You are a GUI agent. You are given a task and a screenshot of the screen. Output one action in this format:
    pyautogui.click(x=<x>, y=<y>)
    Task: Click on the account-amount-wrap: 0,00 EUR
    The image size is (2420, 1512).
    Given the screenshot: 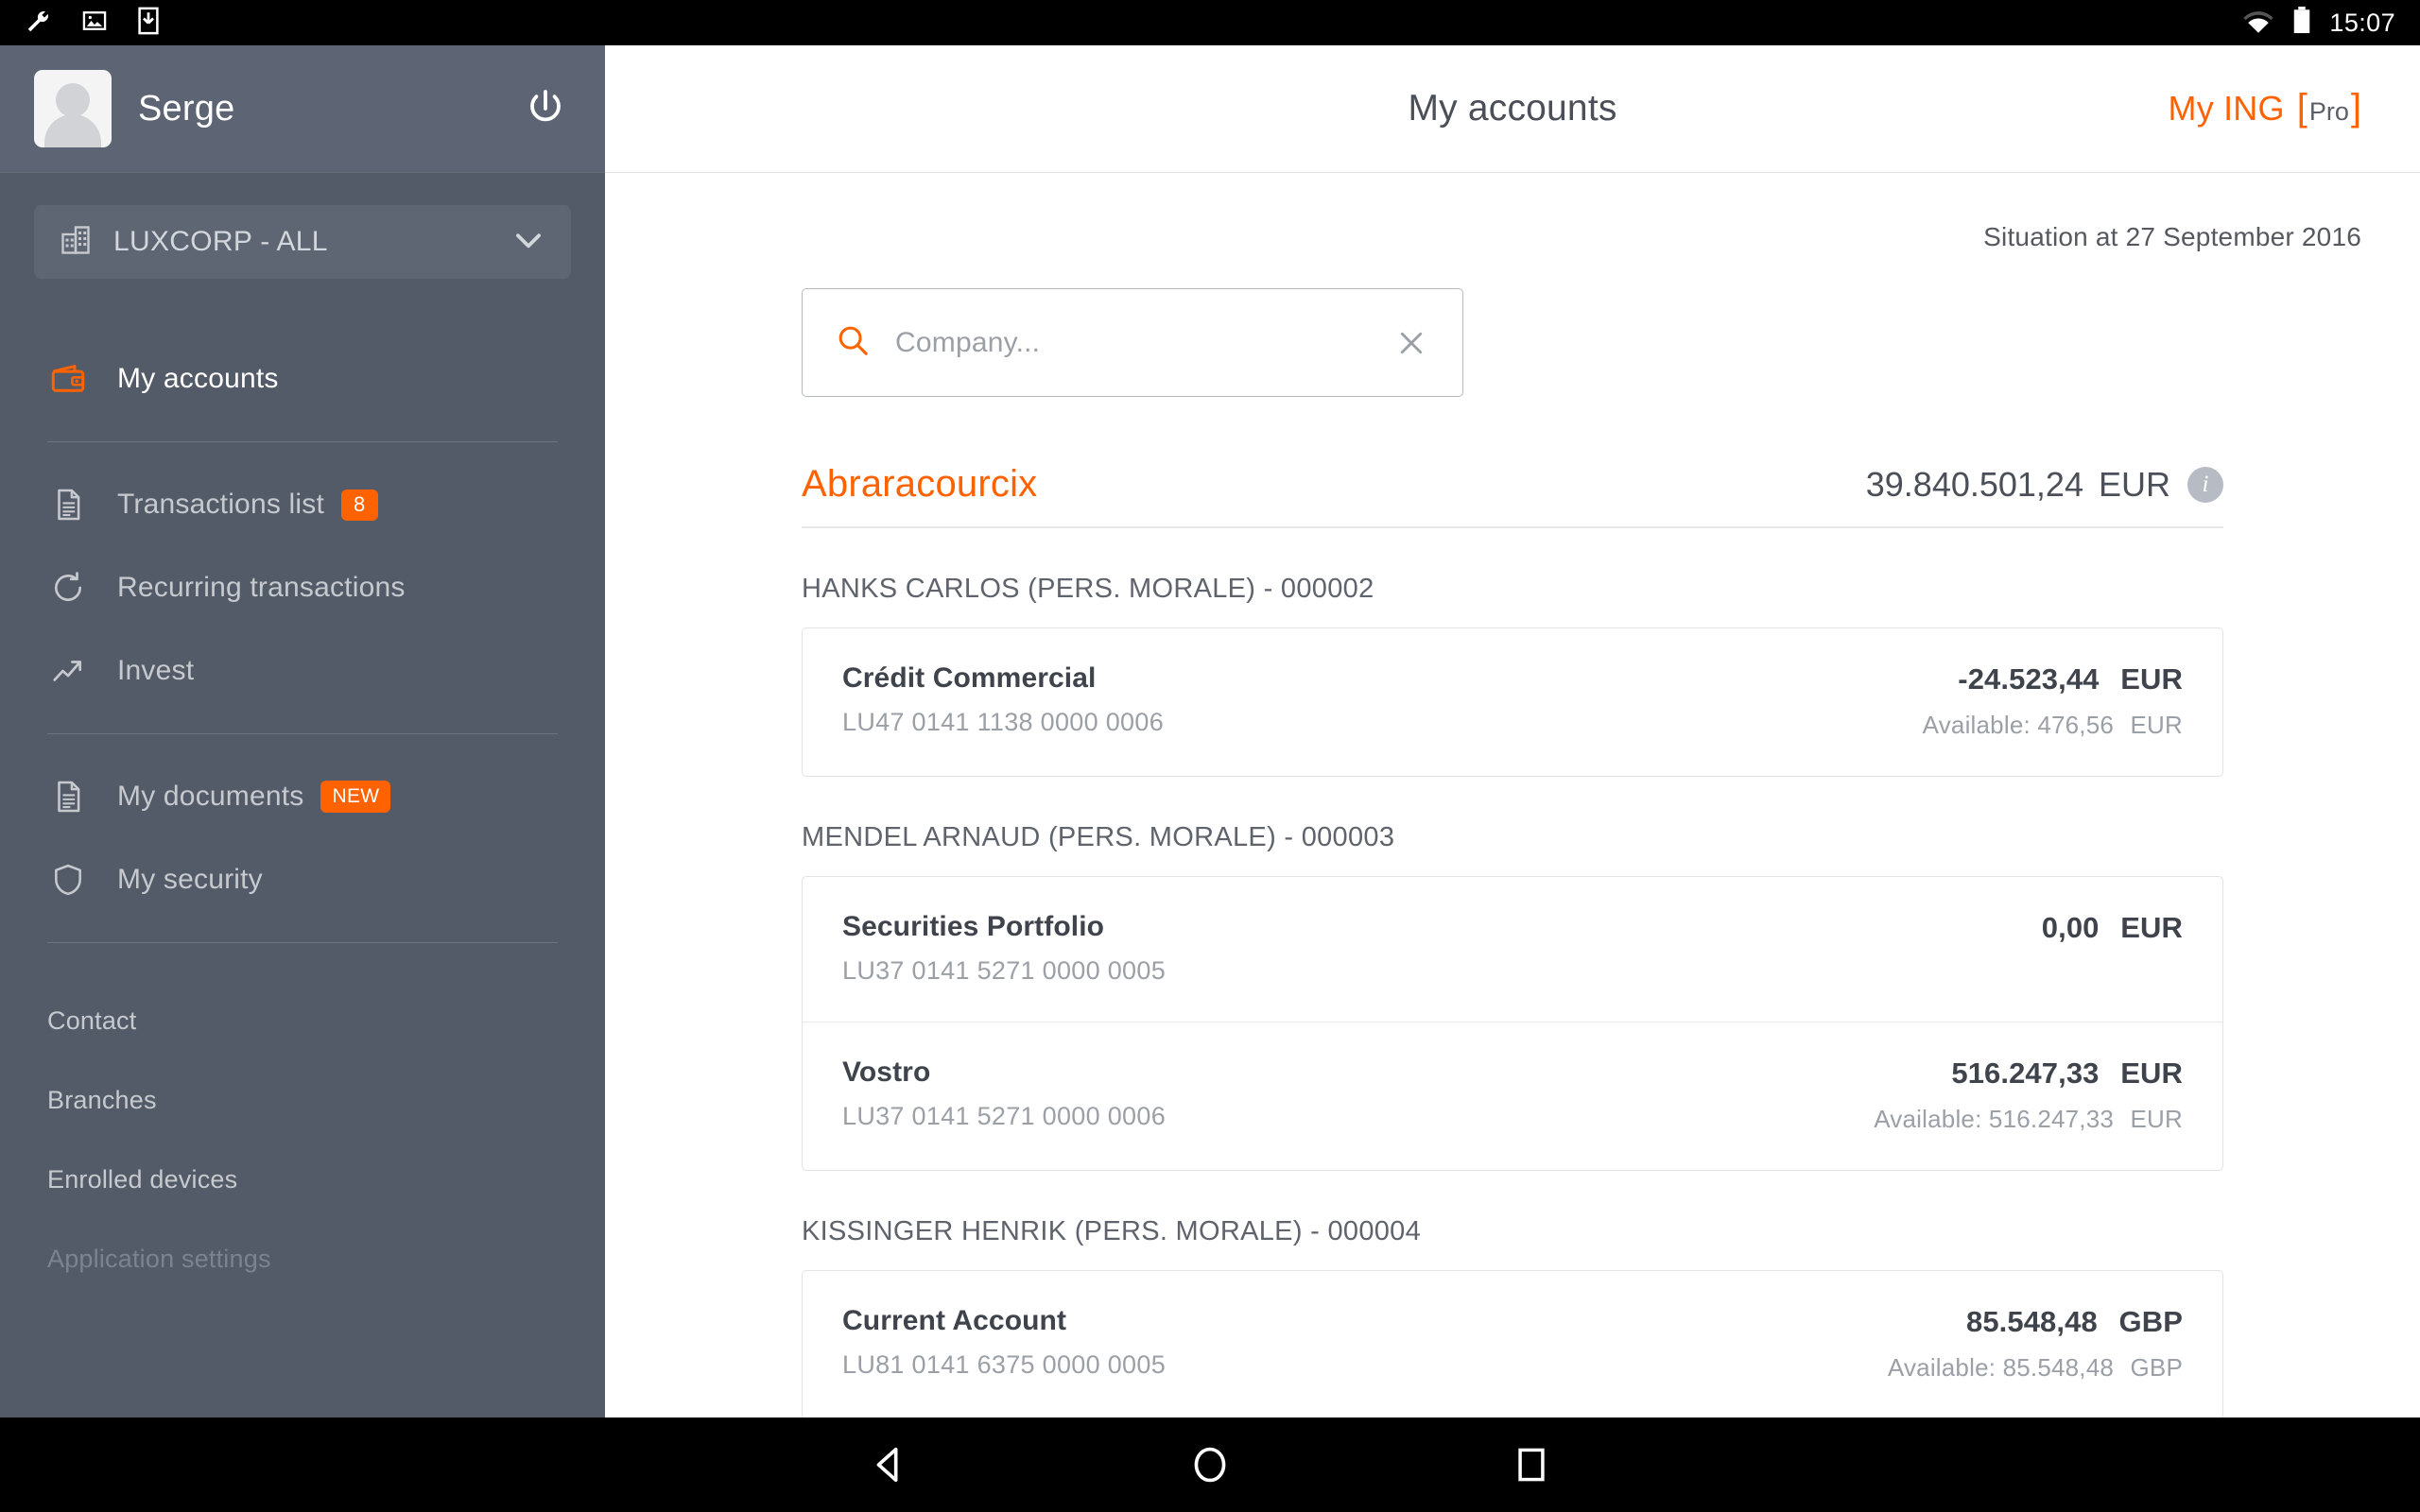 What is the action you would take?
    pyautogui.click(x=2112, y=928)
    